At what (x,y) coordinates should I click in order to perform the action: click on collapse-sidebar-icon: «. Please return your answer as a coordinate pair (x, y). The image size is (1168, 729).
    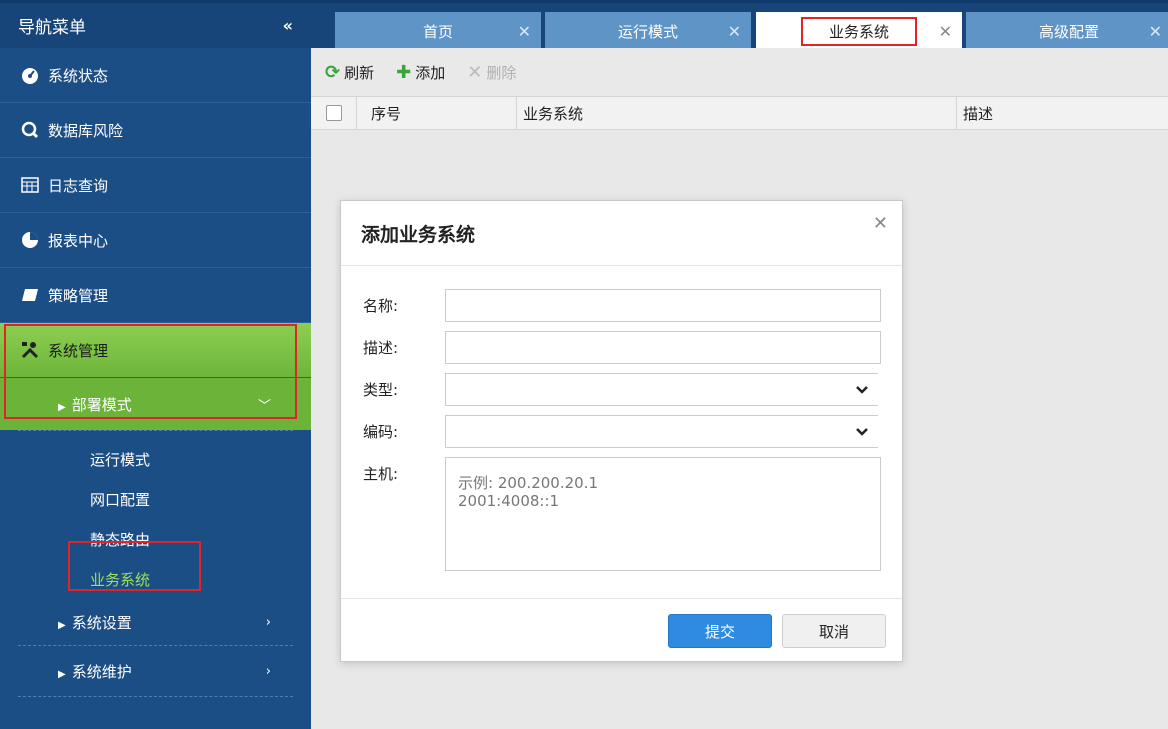
    Looking at the image, I should click on (288, 25).